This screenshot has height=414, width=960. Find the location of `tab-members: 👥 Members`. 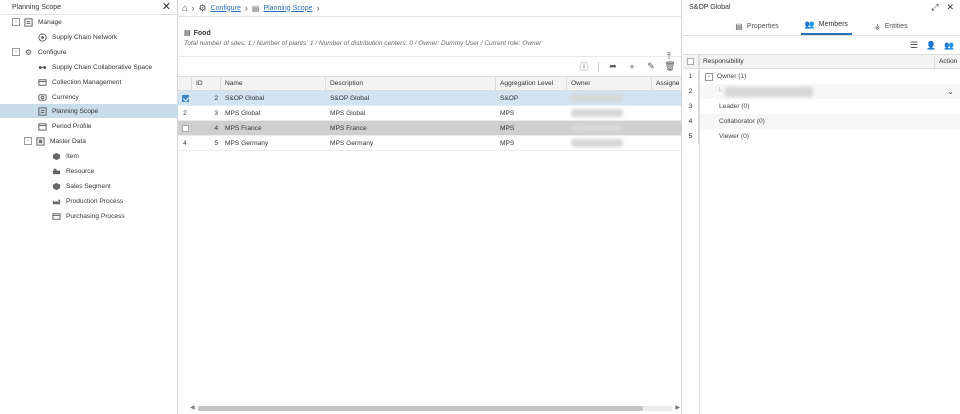

tab-members: 👥 Members is located at coordinates (826, 27).